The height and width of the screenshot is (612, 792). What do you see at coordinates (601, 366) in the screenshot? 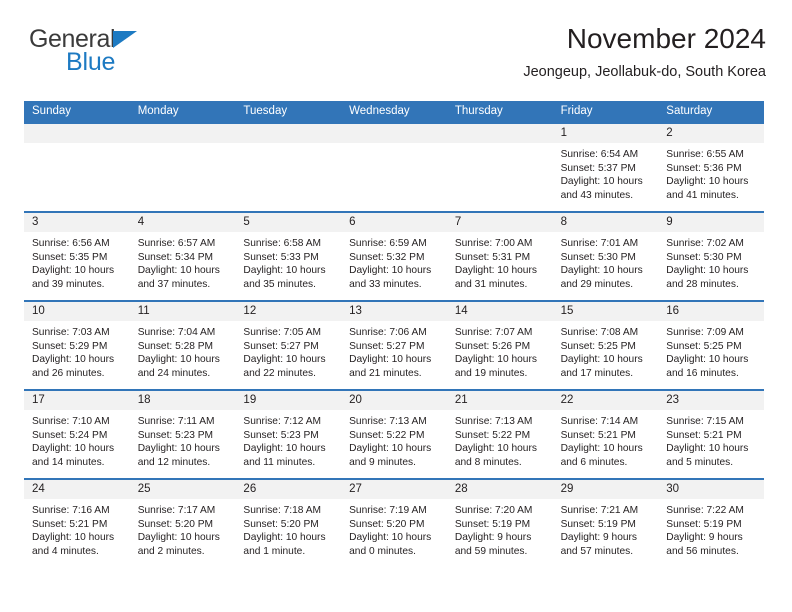
I see `daylight-duration: Daylight: 10 hours and 17 minutes.` at bounding box center [601, 366].